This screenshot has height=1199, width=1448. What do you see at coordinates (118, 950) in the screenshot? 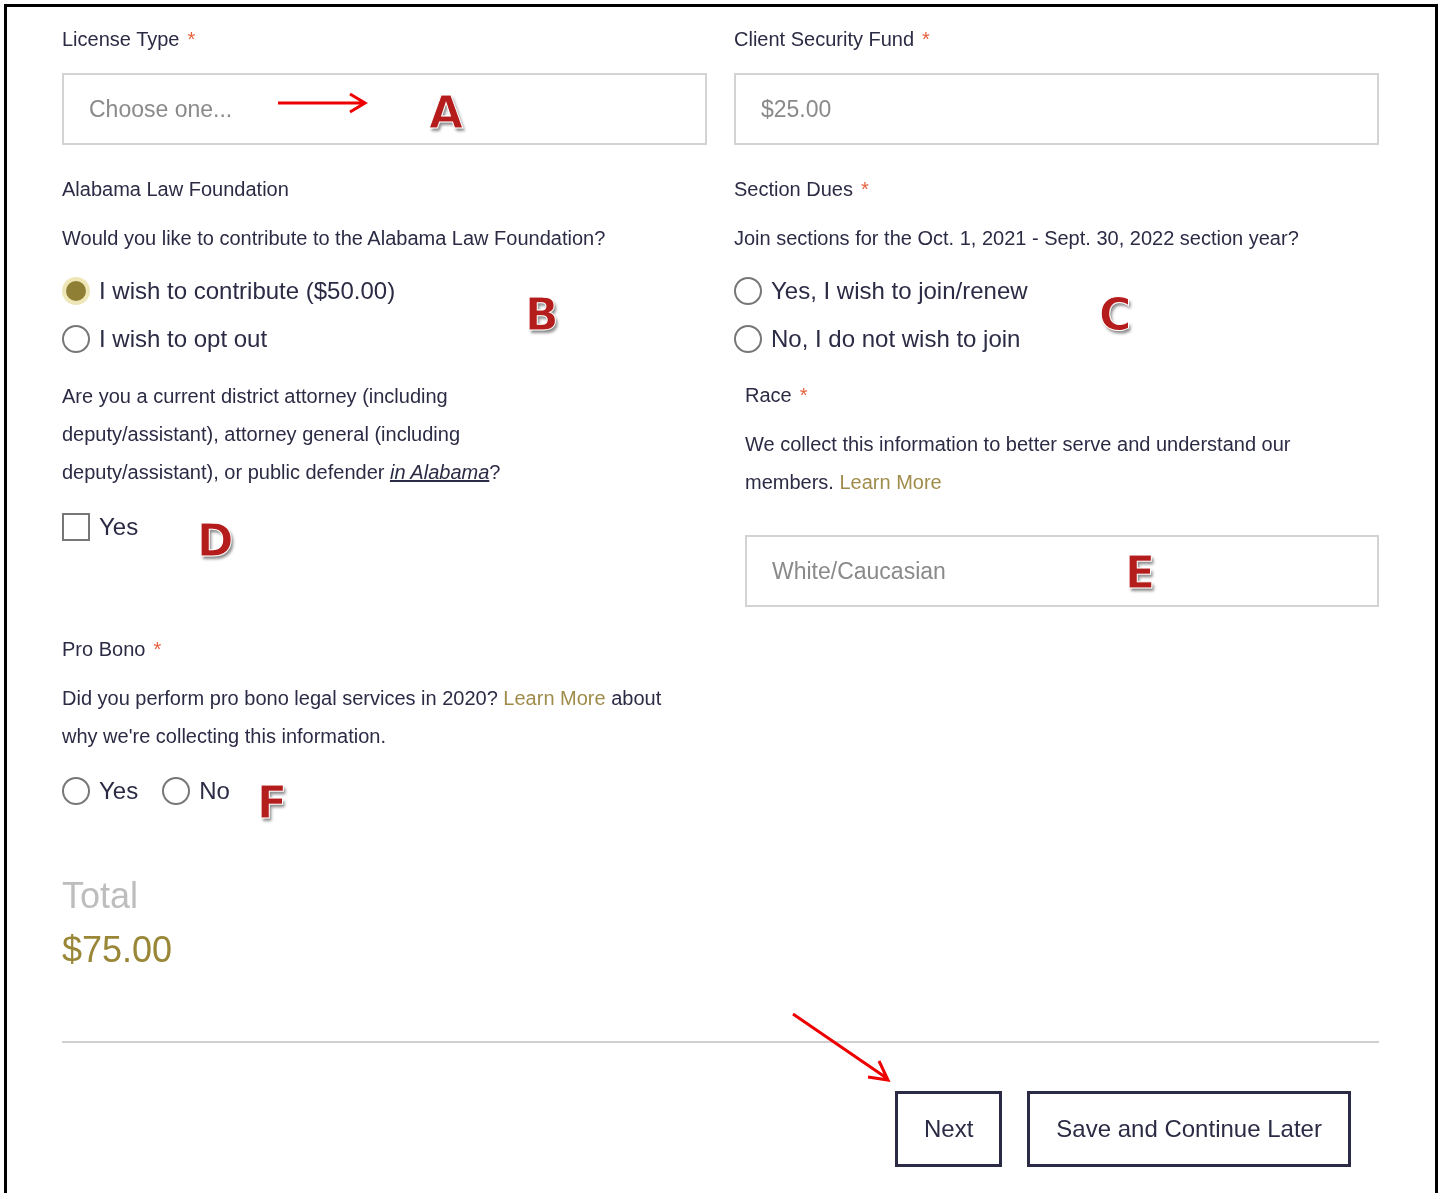
I see `total-amount: $75.00` at bounding box center [118, 950].